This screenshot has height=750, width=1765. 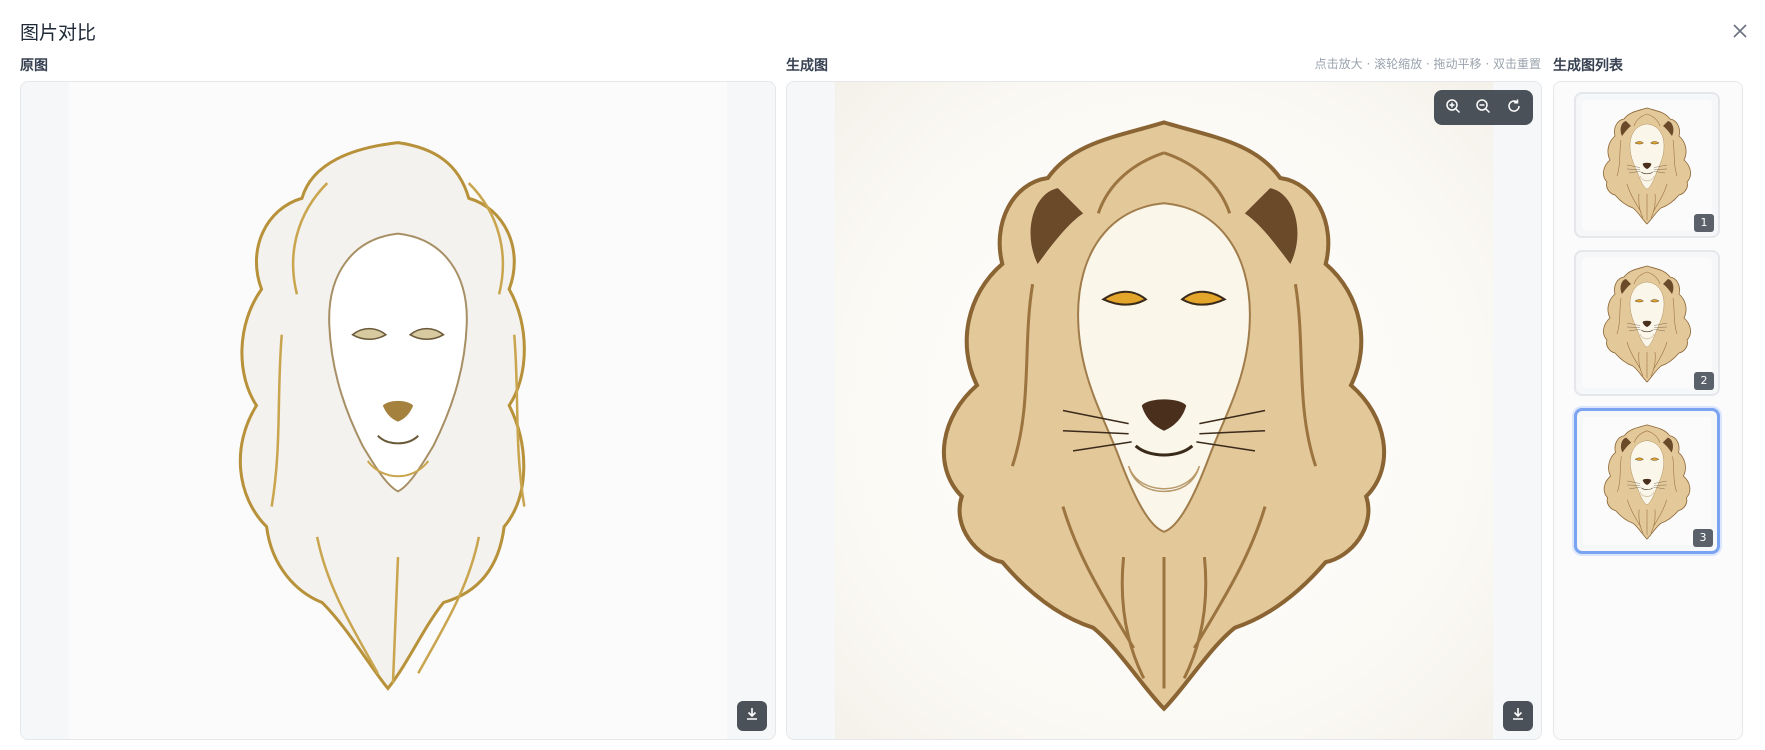 I want to click on zoom-toolbar, so click(x=1483, y=107).